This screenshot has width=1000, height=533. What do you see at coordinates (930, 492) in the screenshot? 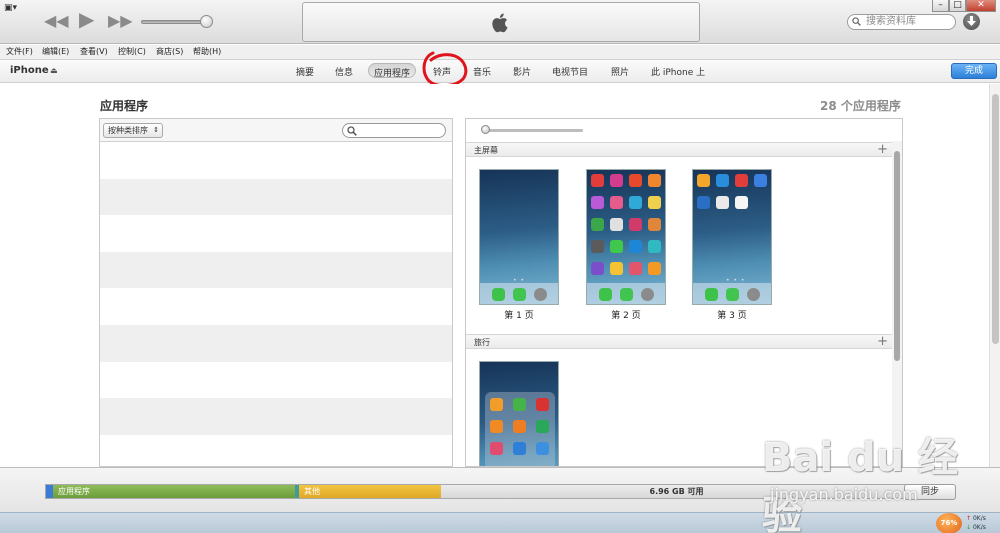
I see `sync-button: 同步` at bounding box center [930, 492].